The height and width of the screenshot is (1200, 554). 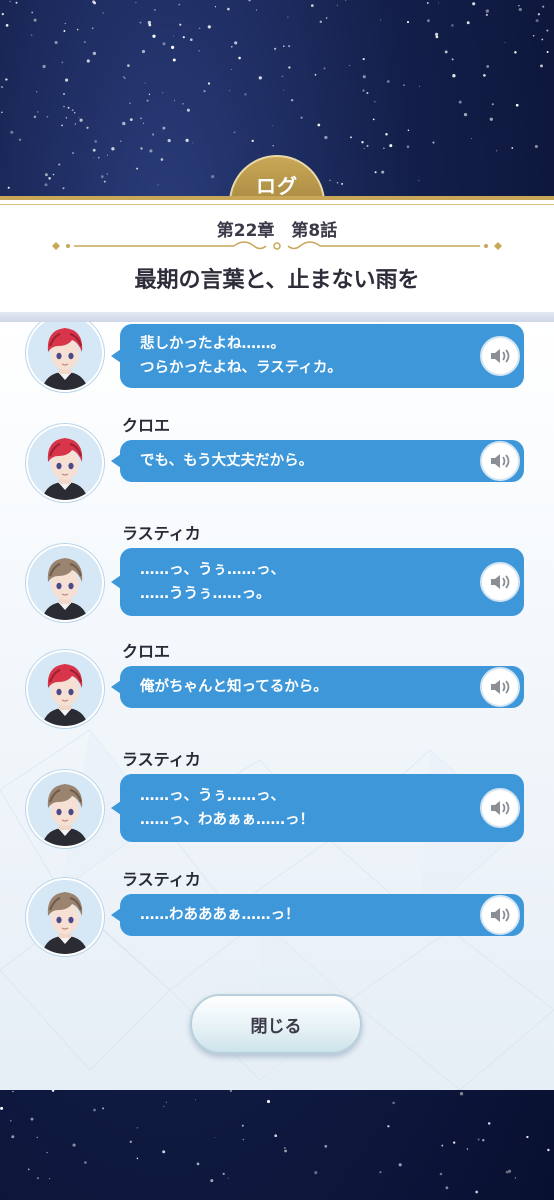 I want to click on header-shadow, so click(x=277, y=317).